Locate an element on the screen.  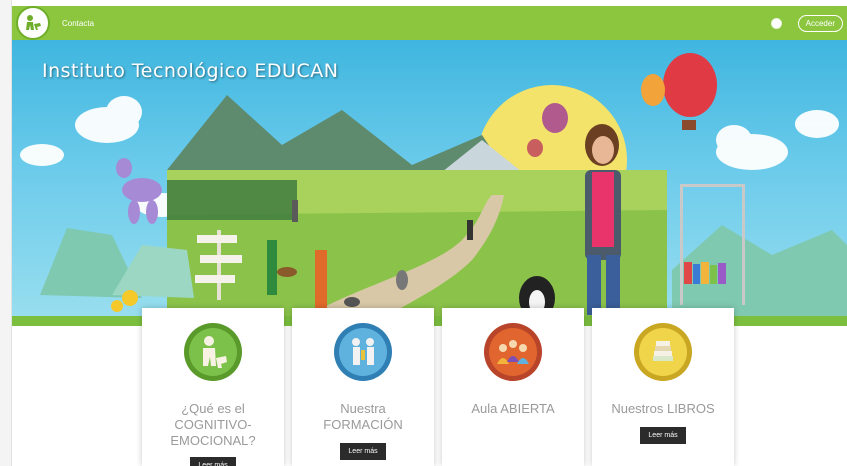
educan-logo is located at coordinates (33, 23).